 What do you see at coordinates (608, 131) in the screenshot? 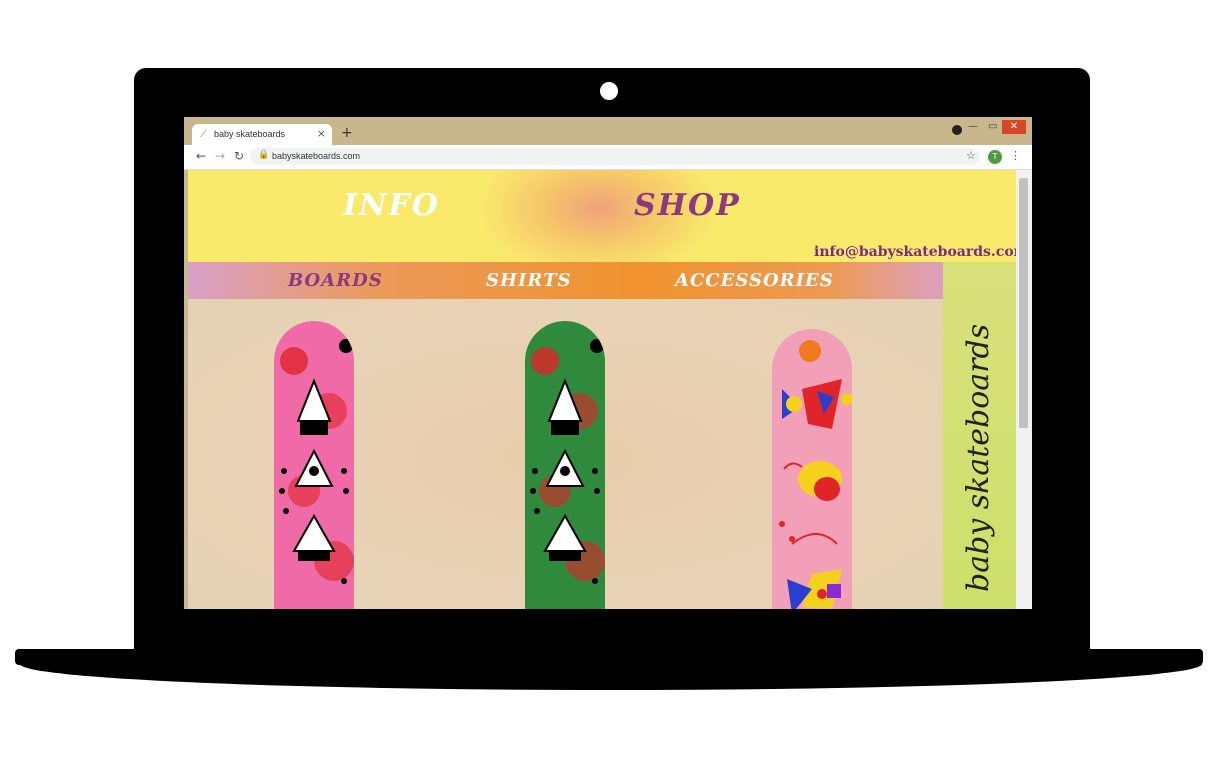
I see `browser-tab-bar: ⟋ baby skateboards × + — ▭ ✕` at bounding box center [608, 131].